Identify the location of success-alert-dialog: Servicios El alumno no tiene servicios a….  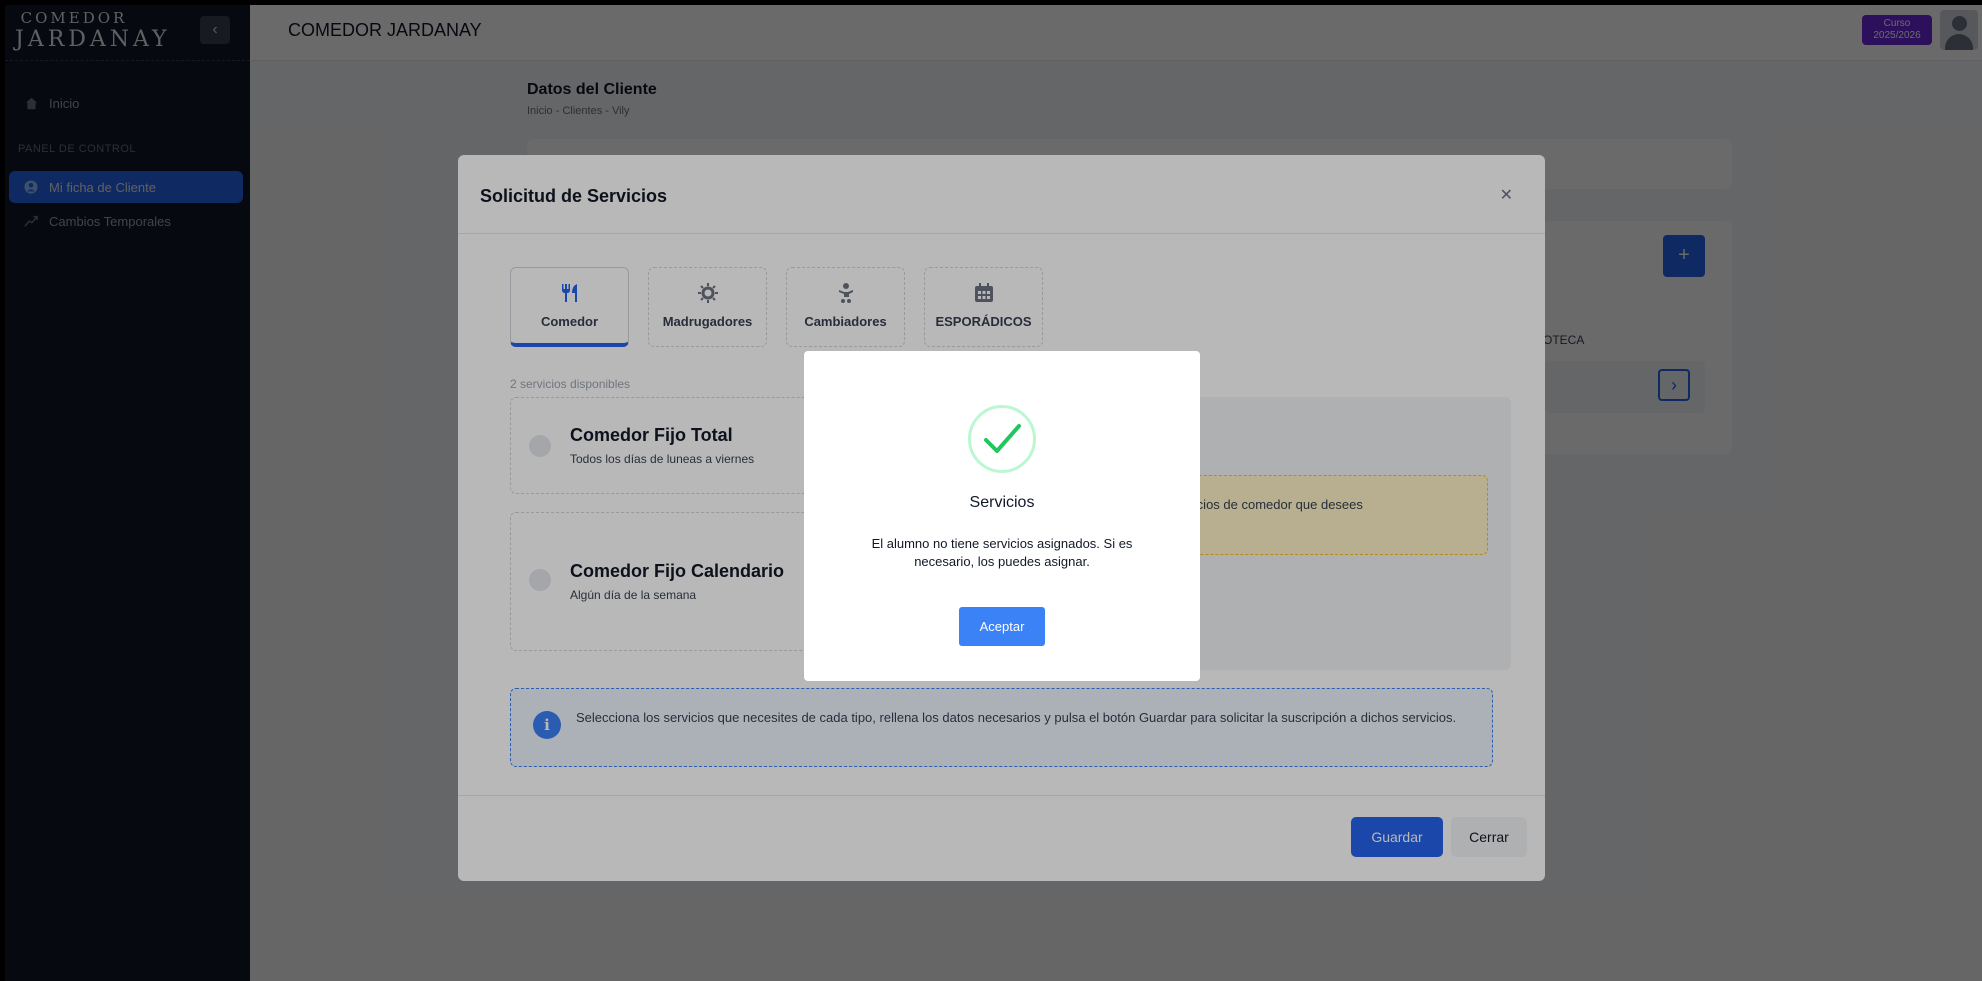
(1002, 516).